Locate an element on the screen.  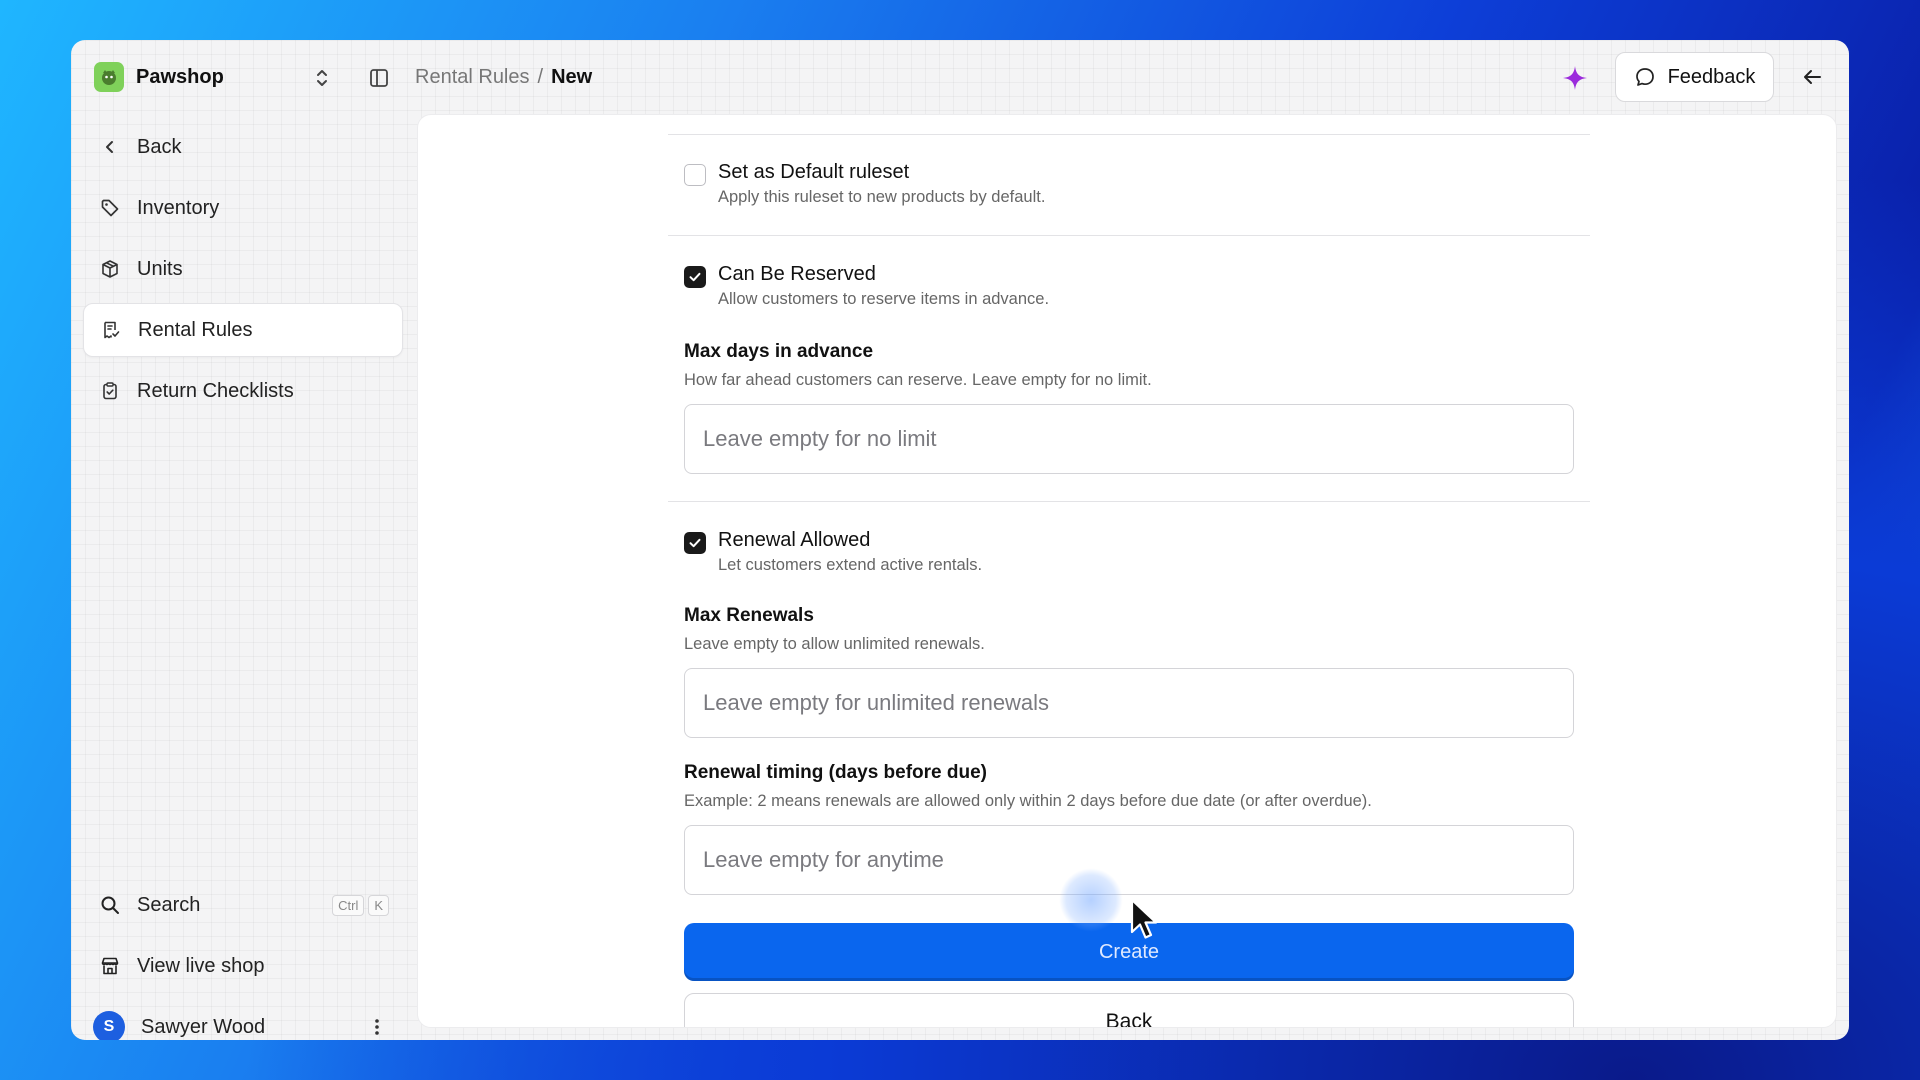
breadcrumb-current: New is located at coordinates (572, 77).